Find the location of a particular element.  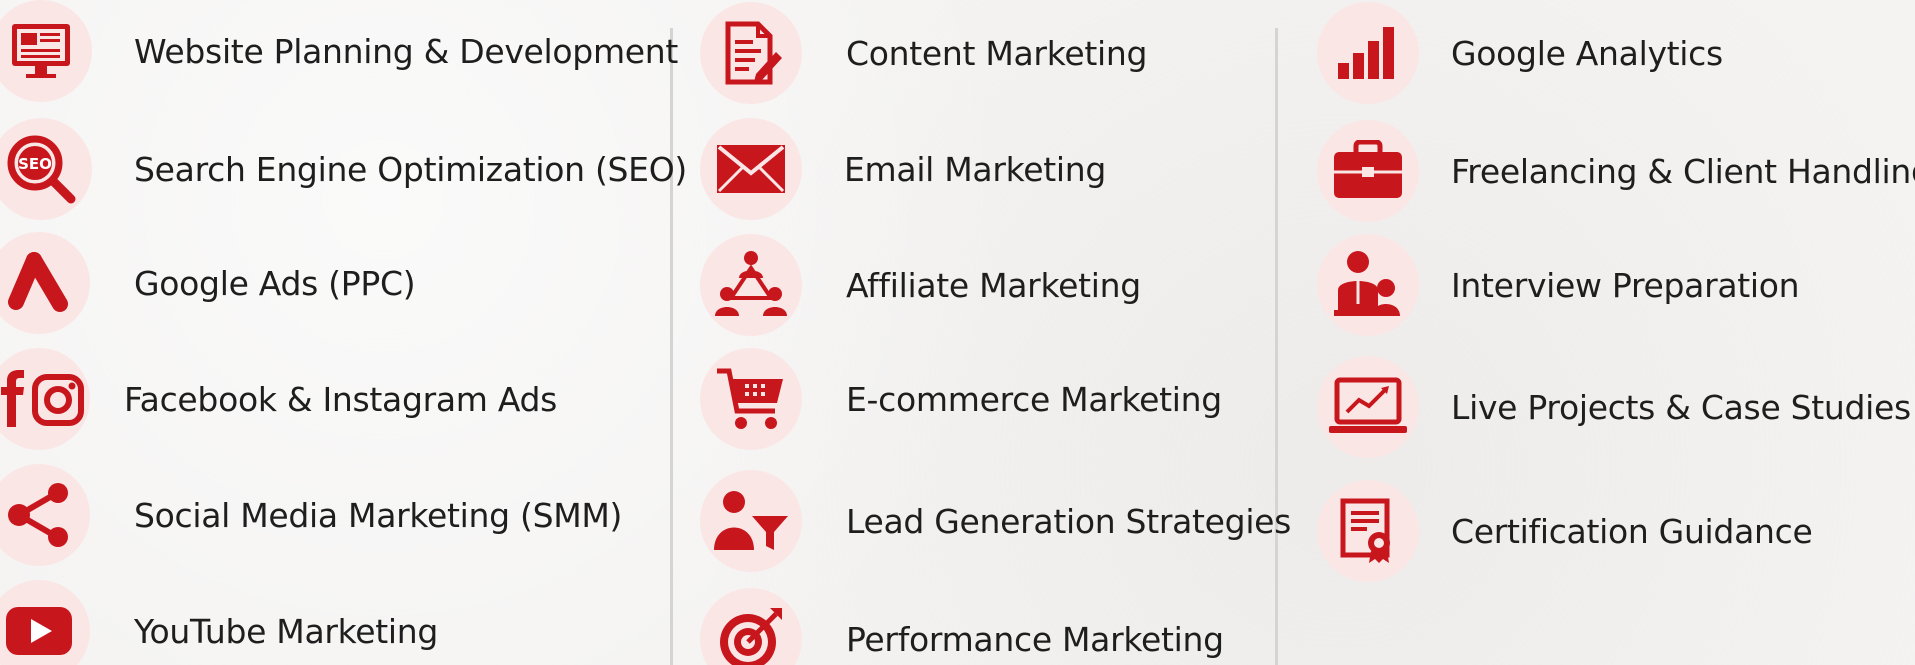

share-icon is located at coordinates (38, 515).